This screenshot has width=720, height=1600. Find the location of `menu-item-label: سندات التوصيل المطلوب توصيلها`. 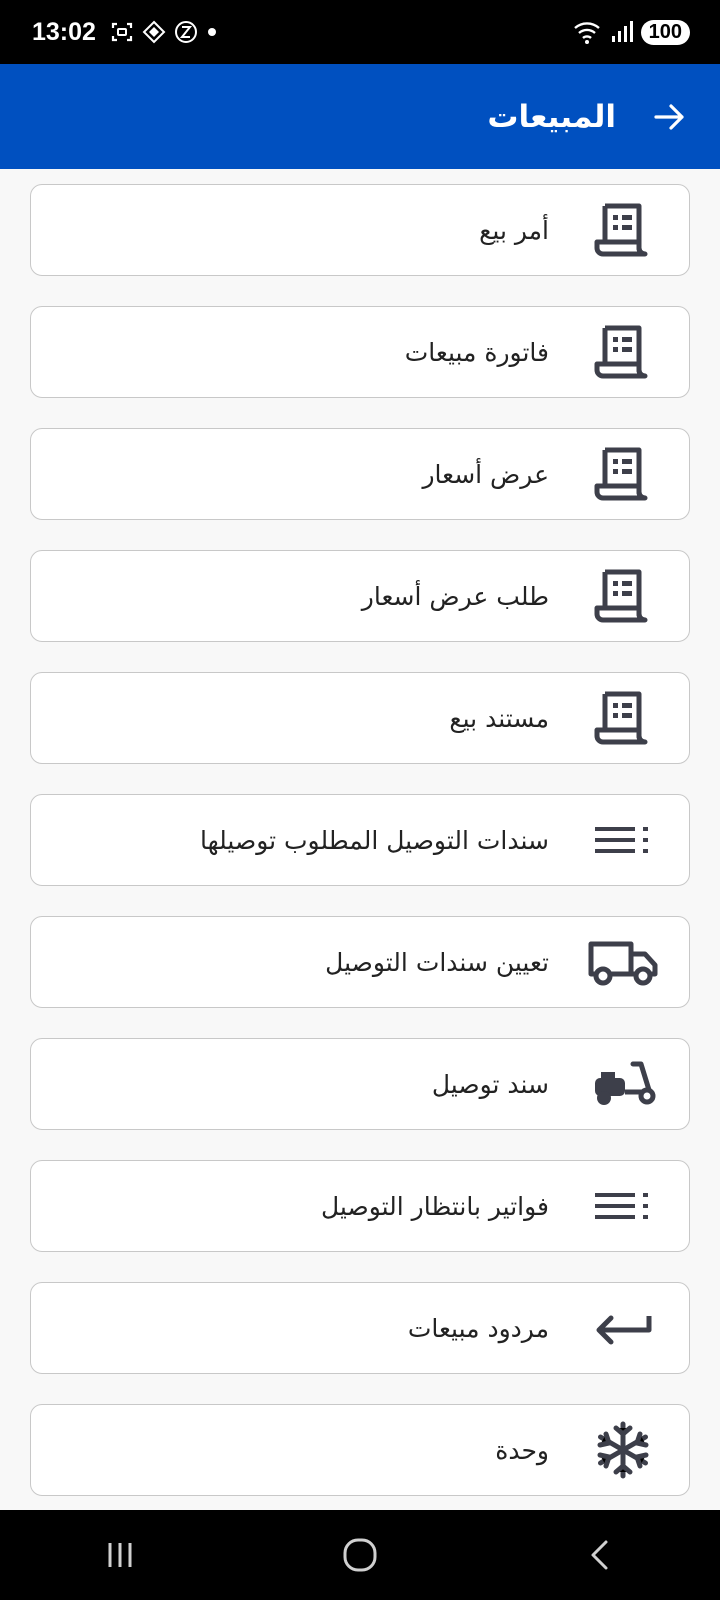

menu-item-label: سندات التوصيل المطلوب توصيلها is located at coordinates (374, 840).